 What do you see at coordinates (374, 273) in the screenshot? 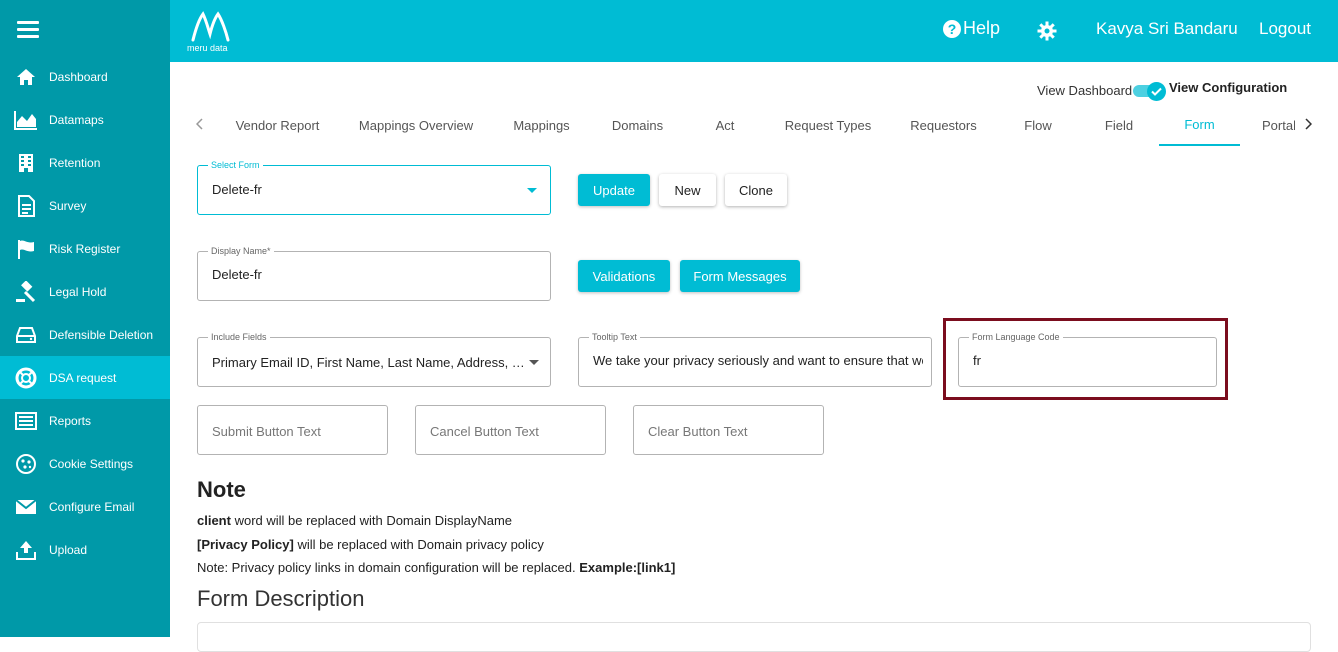
I see `display-name-field: Display Name* Delete-fr` at bounding box center [374, 273].